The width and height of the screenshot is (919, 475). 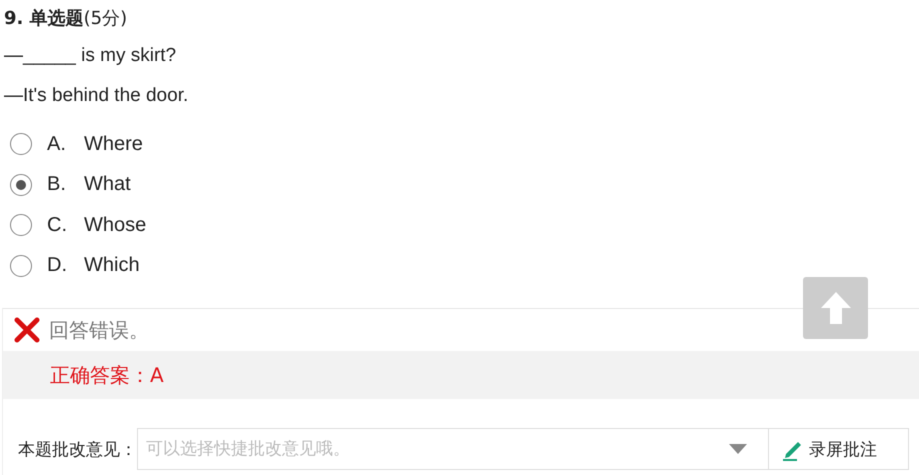 I want to click on question-text: —_____ is my skirt?, so click(x=90, y=56).